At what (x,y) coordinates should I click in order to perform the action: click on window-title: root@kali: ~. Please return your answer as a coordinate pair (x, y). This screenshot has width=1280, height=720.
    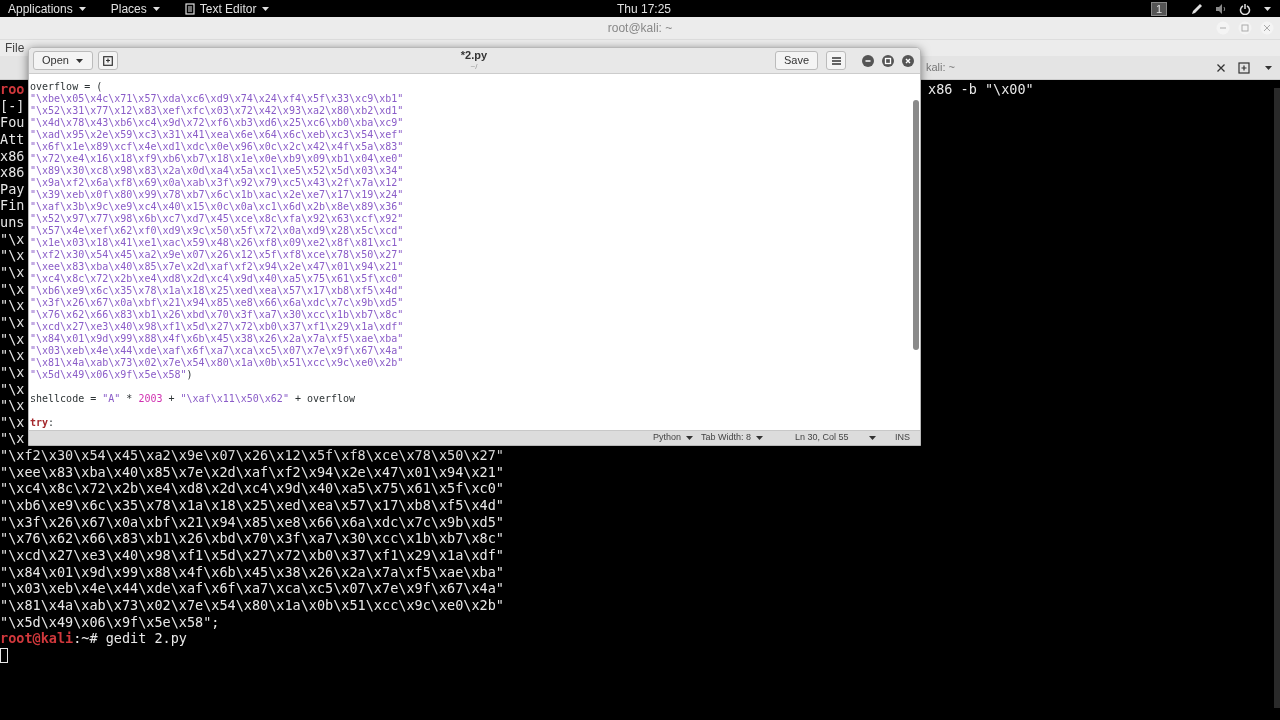
    Looking at the image, I should click on (640, 28).